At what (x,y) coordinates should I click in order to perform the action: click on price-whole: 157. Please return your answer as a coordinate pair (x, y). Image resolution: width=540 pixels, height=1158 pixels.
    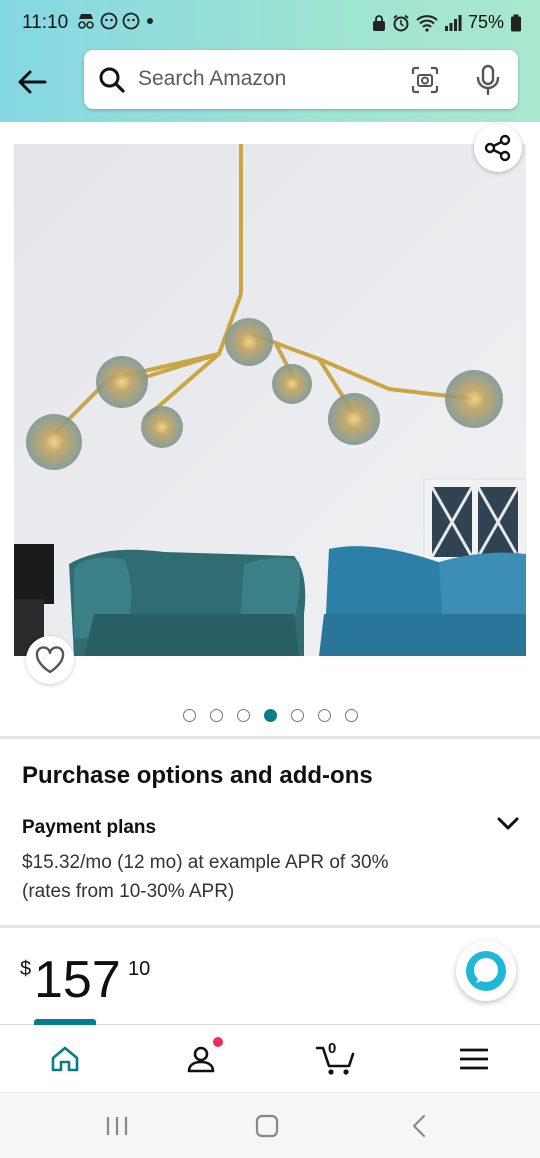
    Looking at the image, I should click on (77, 980).